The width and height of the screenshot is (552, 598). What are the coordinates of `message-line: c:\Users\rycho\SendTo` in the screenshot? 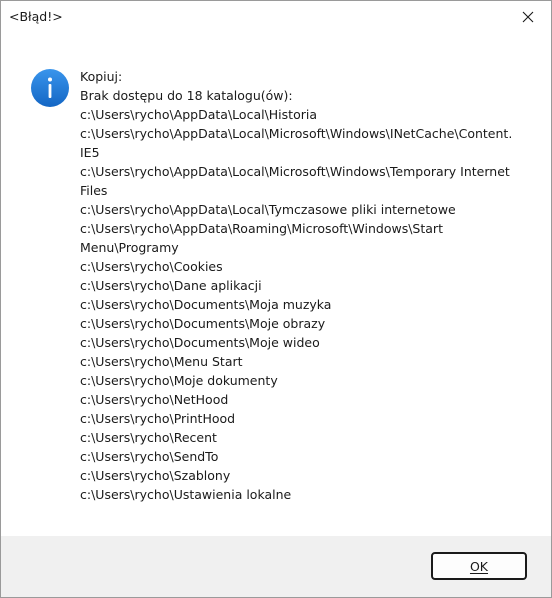 It's located at (149, 456).